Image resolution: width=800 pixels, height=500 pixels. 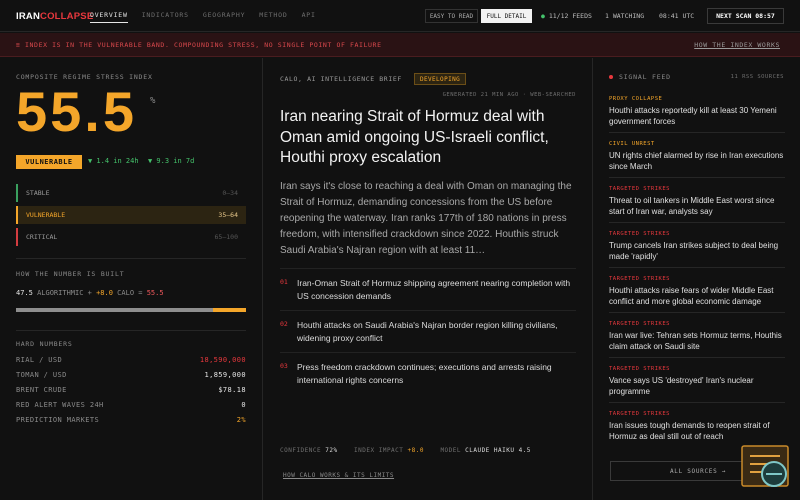 What do you see at coordinates (67, 16) in the screenshot?
I see `brand-part-2: COLLAPSE` at bounding box center [67, 16].